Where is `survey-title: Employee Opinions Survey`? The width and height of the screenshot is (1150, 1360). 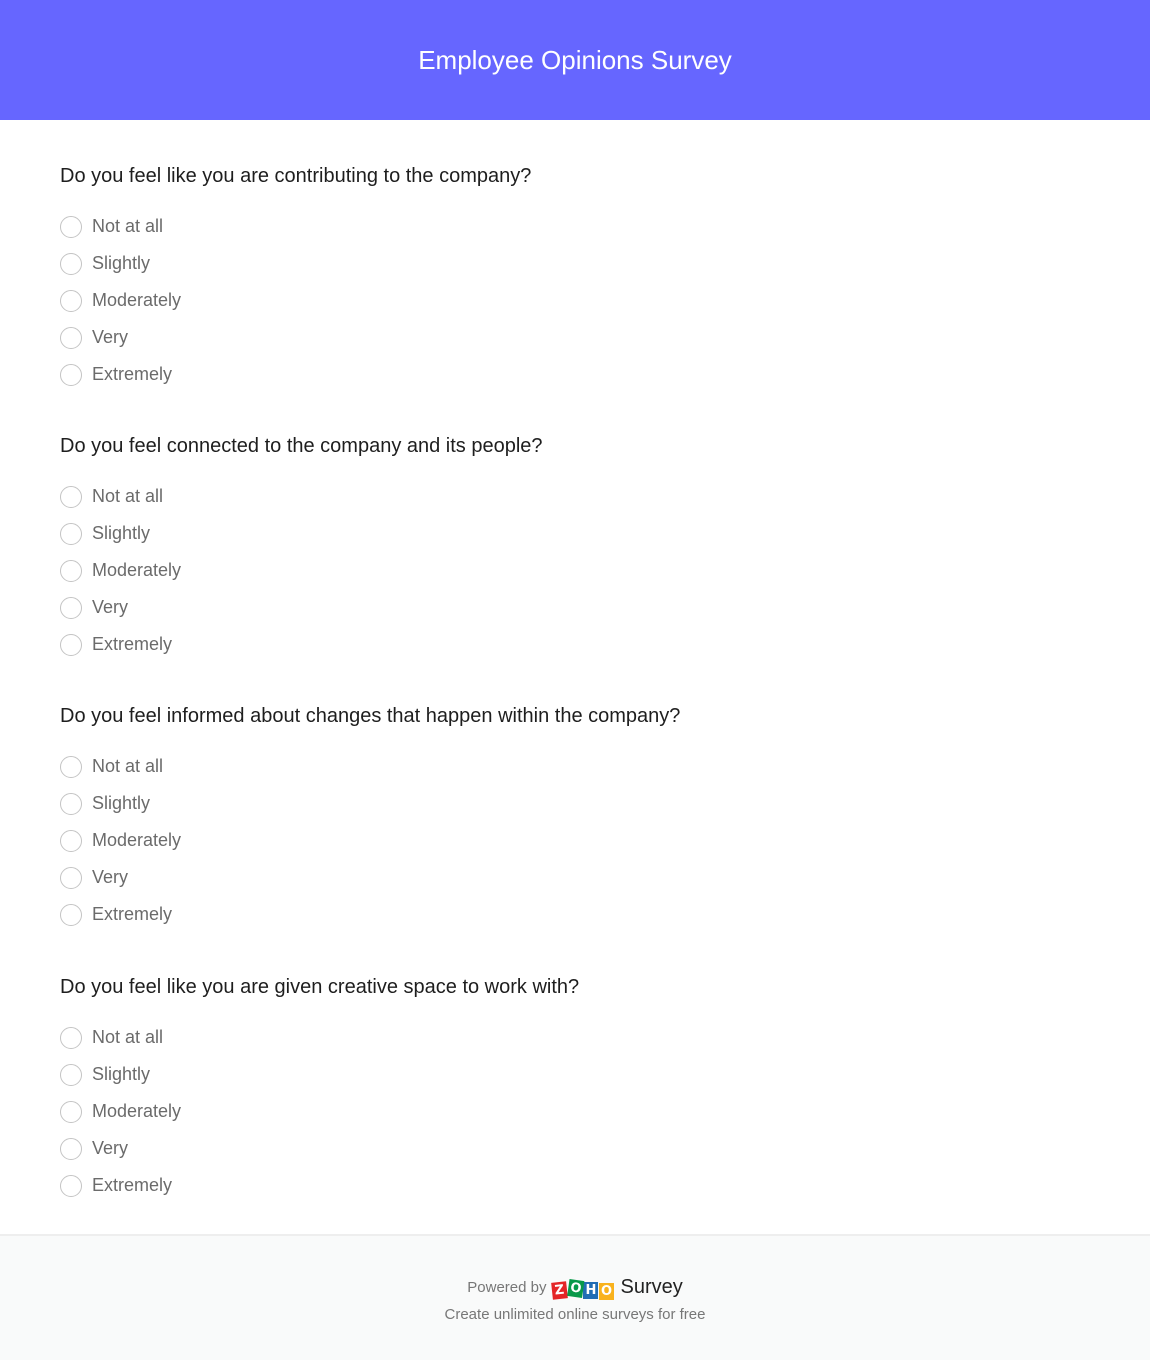
survey-title: Employee Opinions Survey is located at coordinates (575, 59).